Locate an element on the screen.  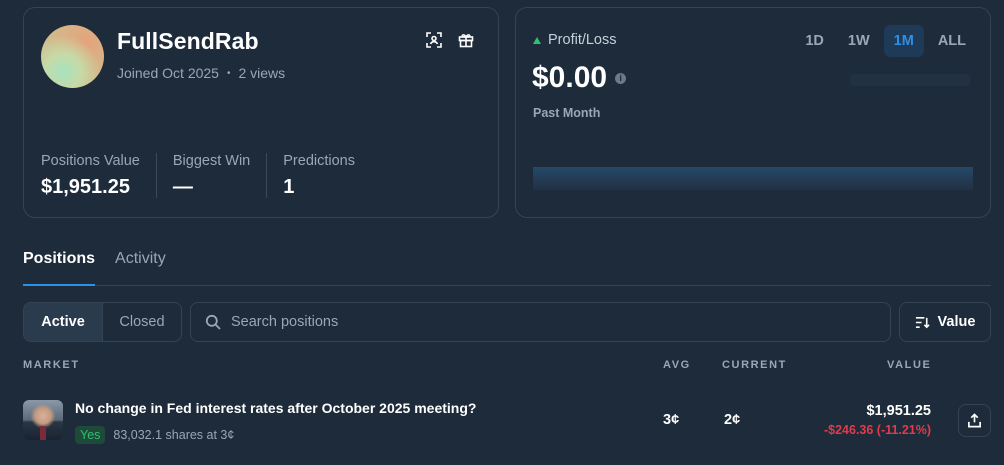
column-header-market: MARKET is located at coordinates (51, 365).